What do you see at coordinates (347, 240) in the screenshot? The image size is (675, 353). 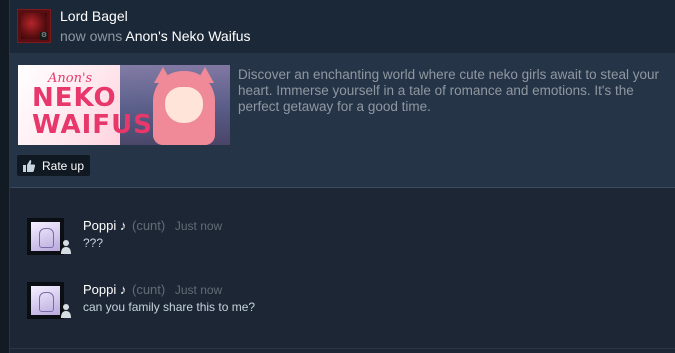 I see `comment-item: Poppi ♪ (cunt) Just now ???` at bounding box center [347, 240].